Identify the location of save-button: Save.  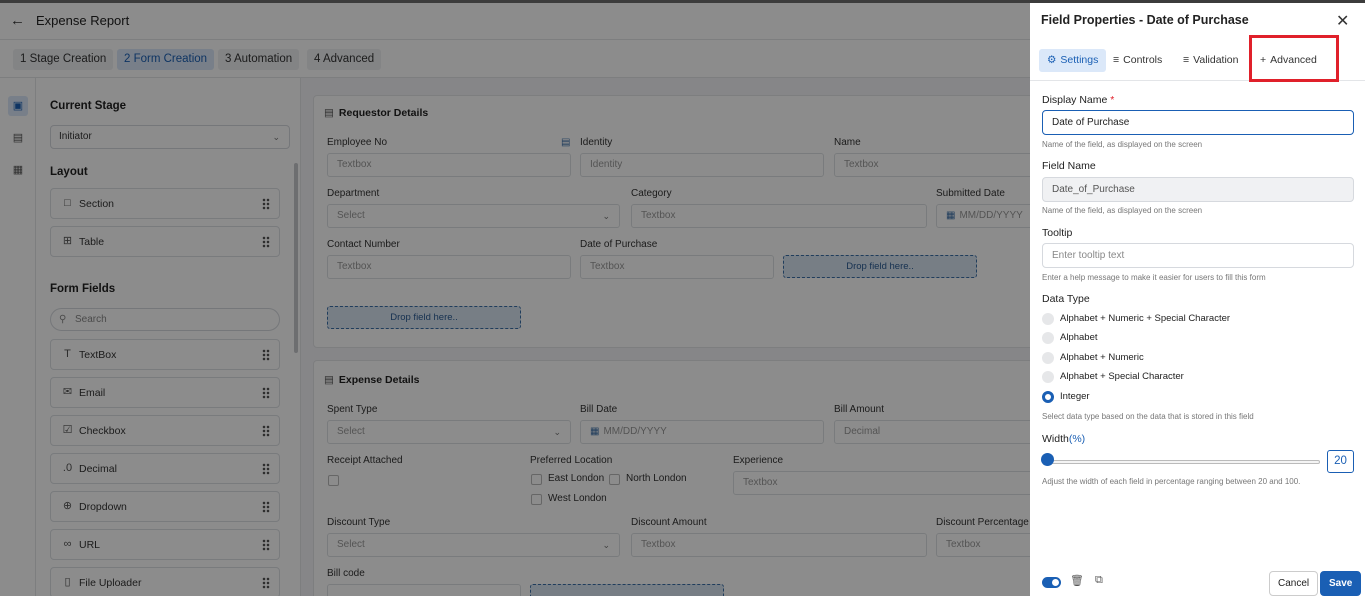
(1341, 583).